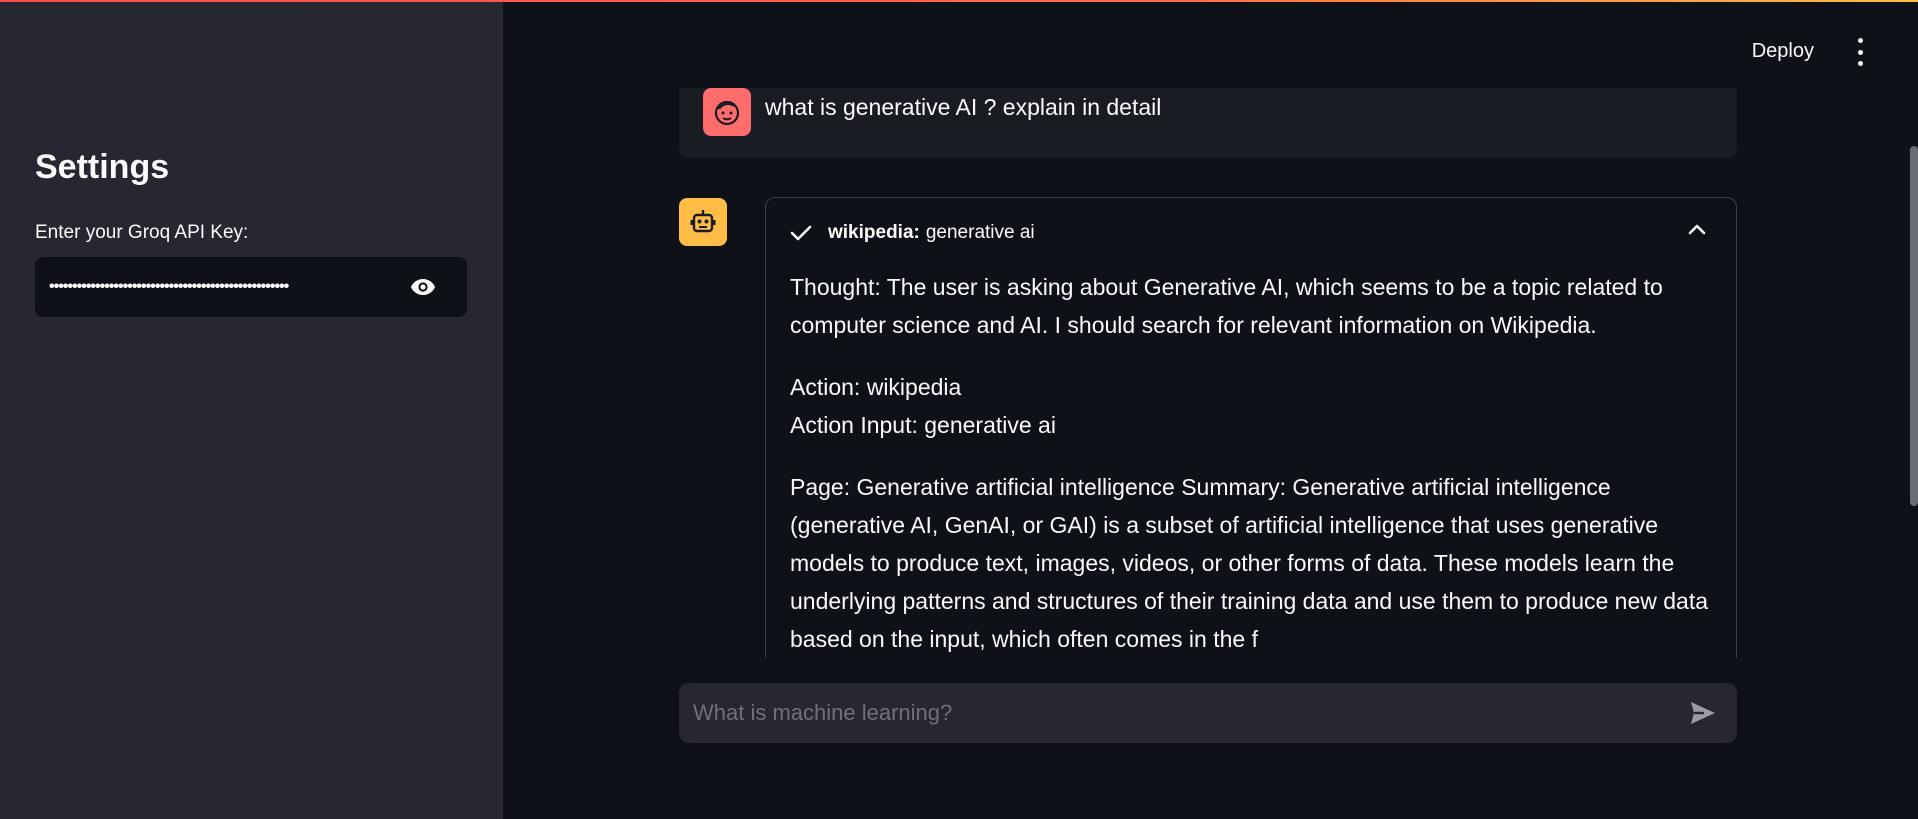 This screenshot has height=819, width=1918. Describe the element at coordinates (423, 287) in the screenshot. I see `eye-icon` at that location.